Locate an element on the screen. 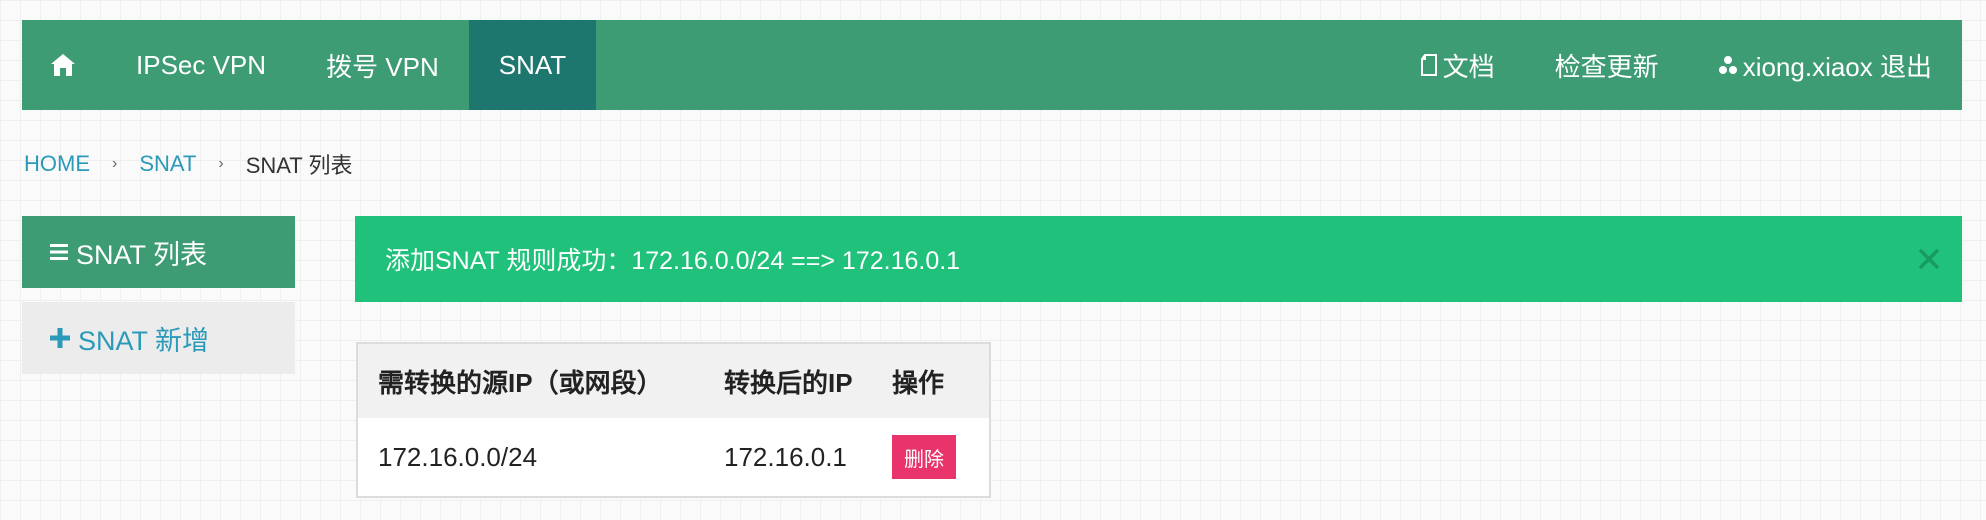 Image resolution: width=1986 pixels, height=520 pixels. alert-message: 添加SNAT 规则成功：172.16.0.0/24 ==> 172.16.0.1 is located at coordinates (673, 261).